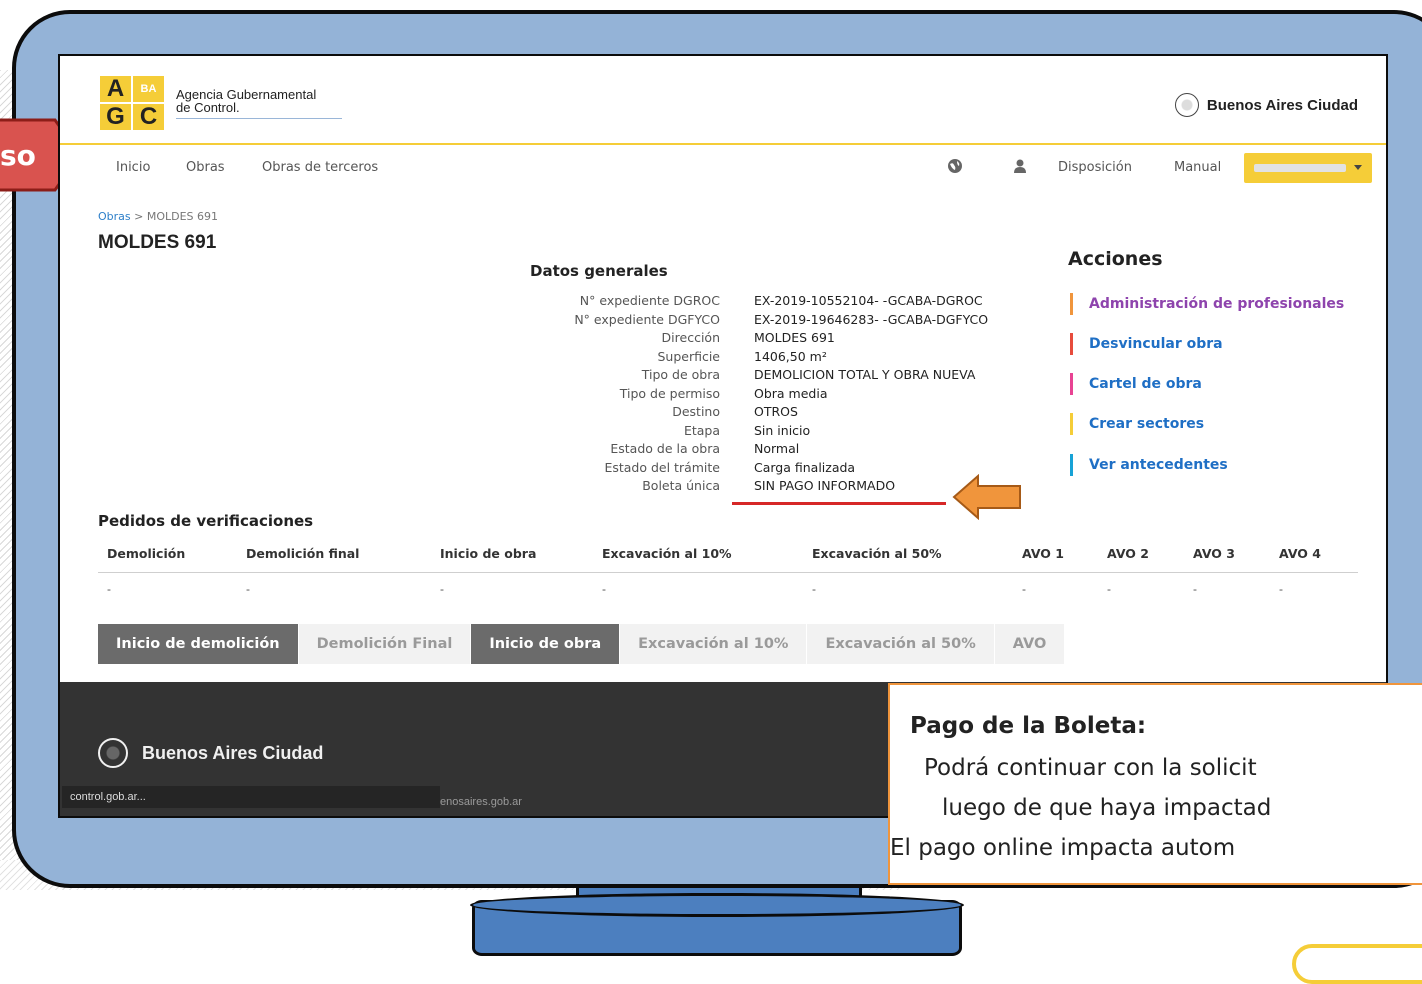 This screenshot has height=984, width=1422. I want to click on datos-label: Dirección, so click(690, 337).